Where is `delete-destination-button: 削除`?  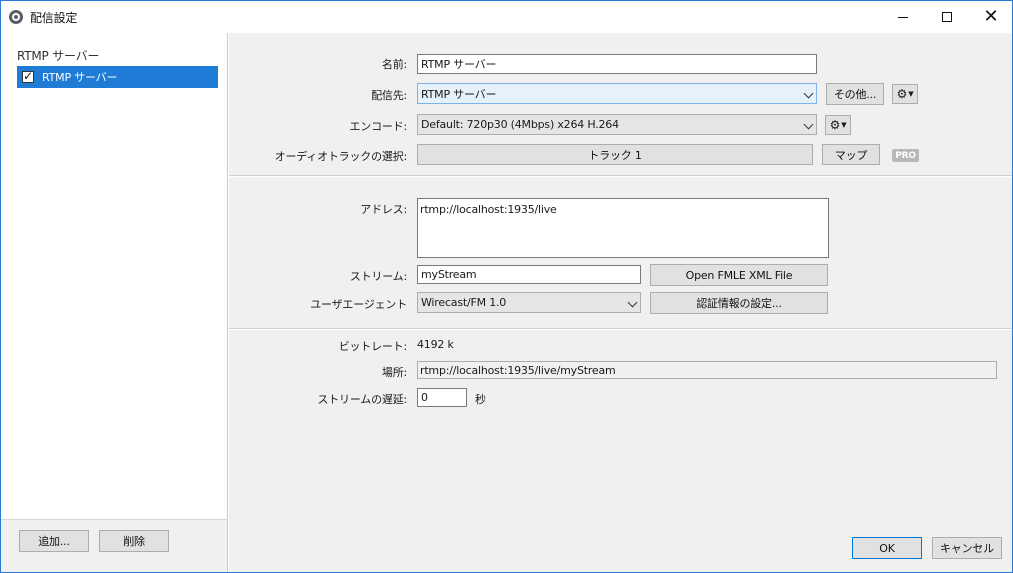
delete-destination-button: 削除 is located at coordinates (134, 541).